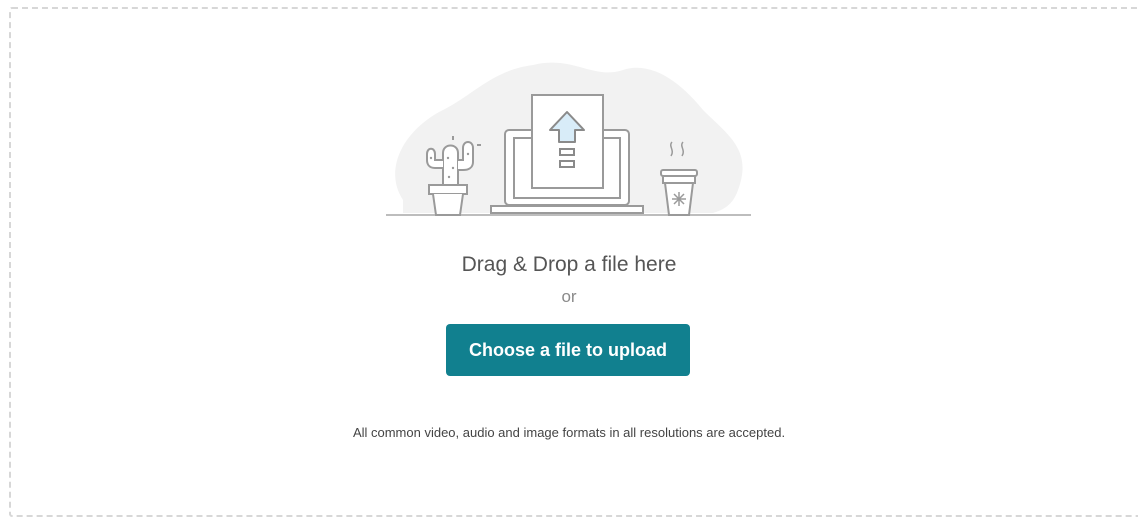  Describe the element at coordinates (568, 139) in the screenshot. I see `upload-illustration` at that location.